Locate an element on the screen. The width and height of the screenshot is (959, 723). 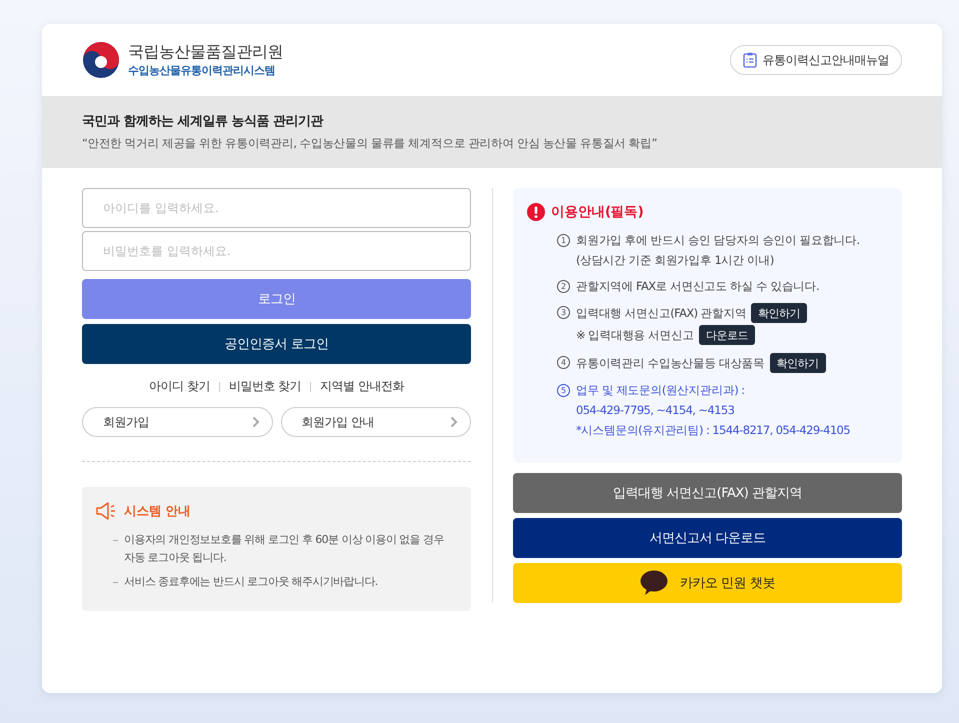
guide-action-button: 다운로드 is located at coordinates (726, 335).